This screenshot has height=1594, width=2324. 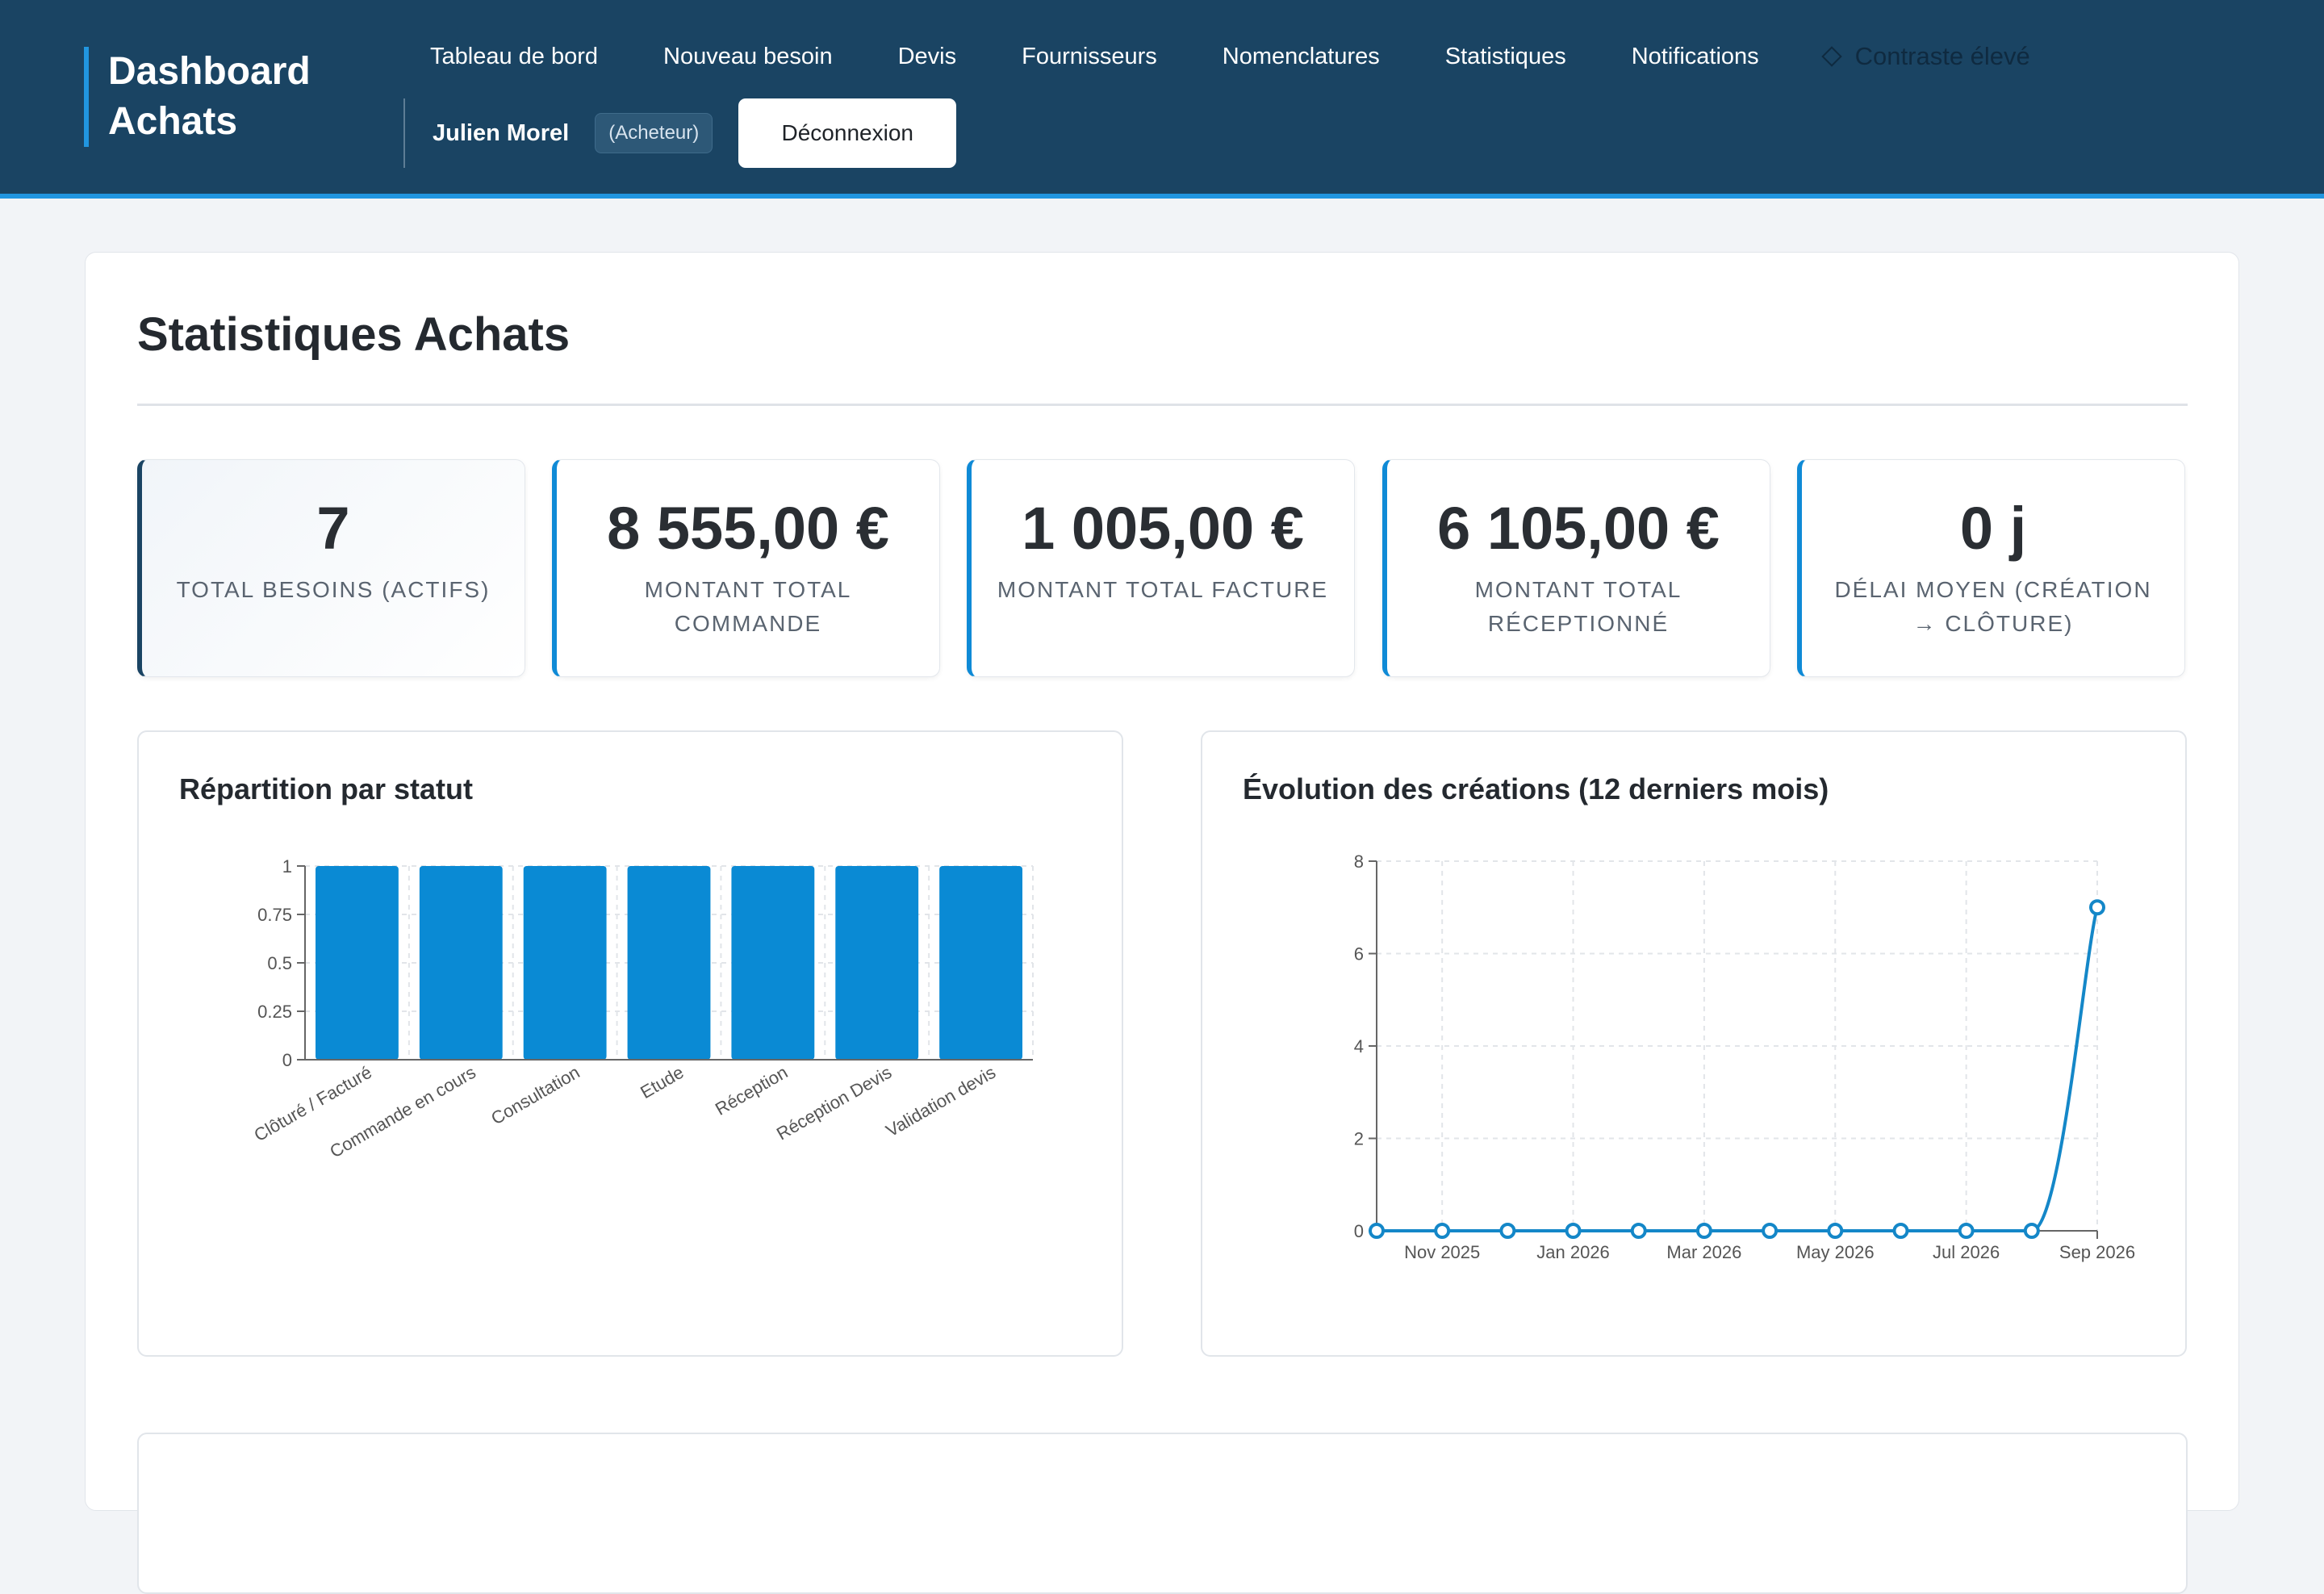 I want to click on x-tick-label: May 2026, so click(x=1835, y=1252).